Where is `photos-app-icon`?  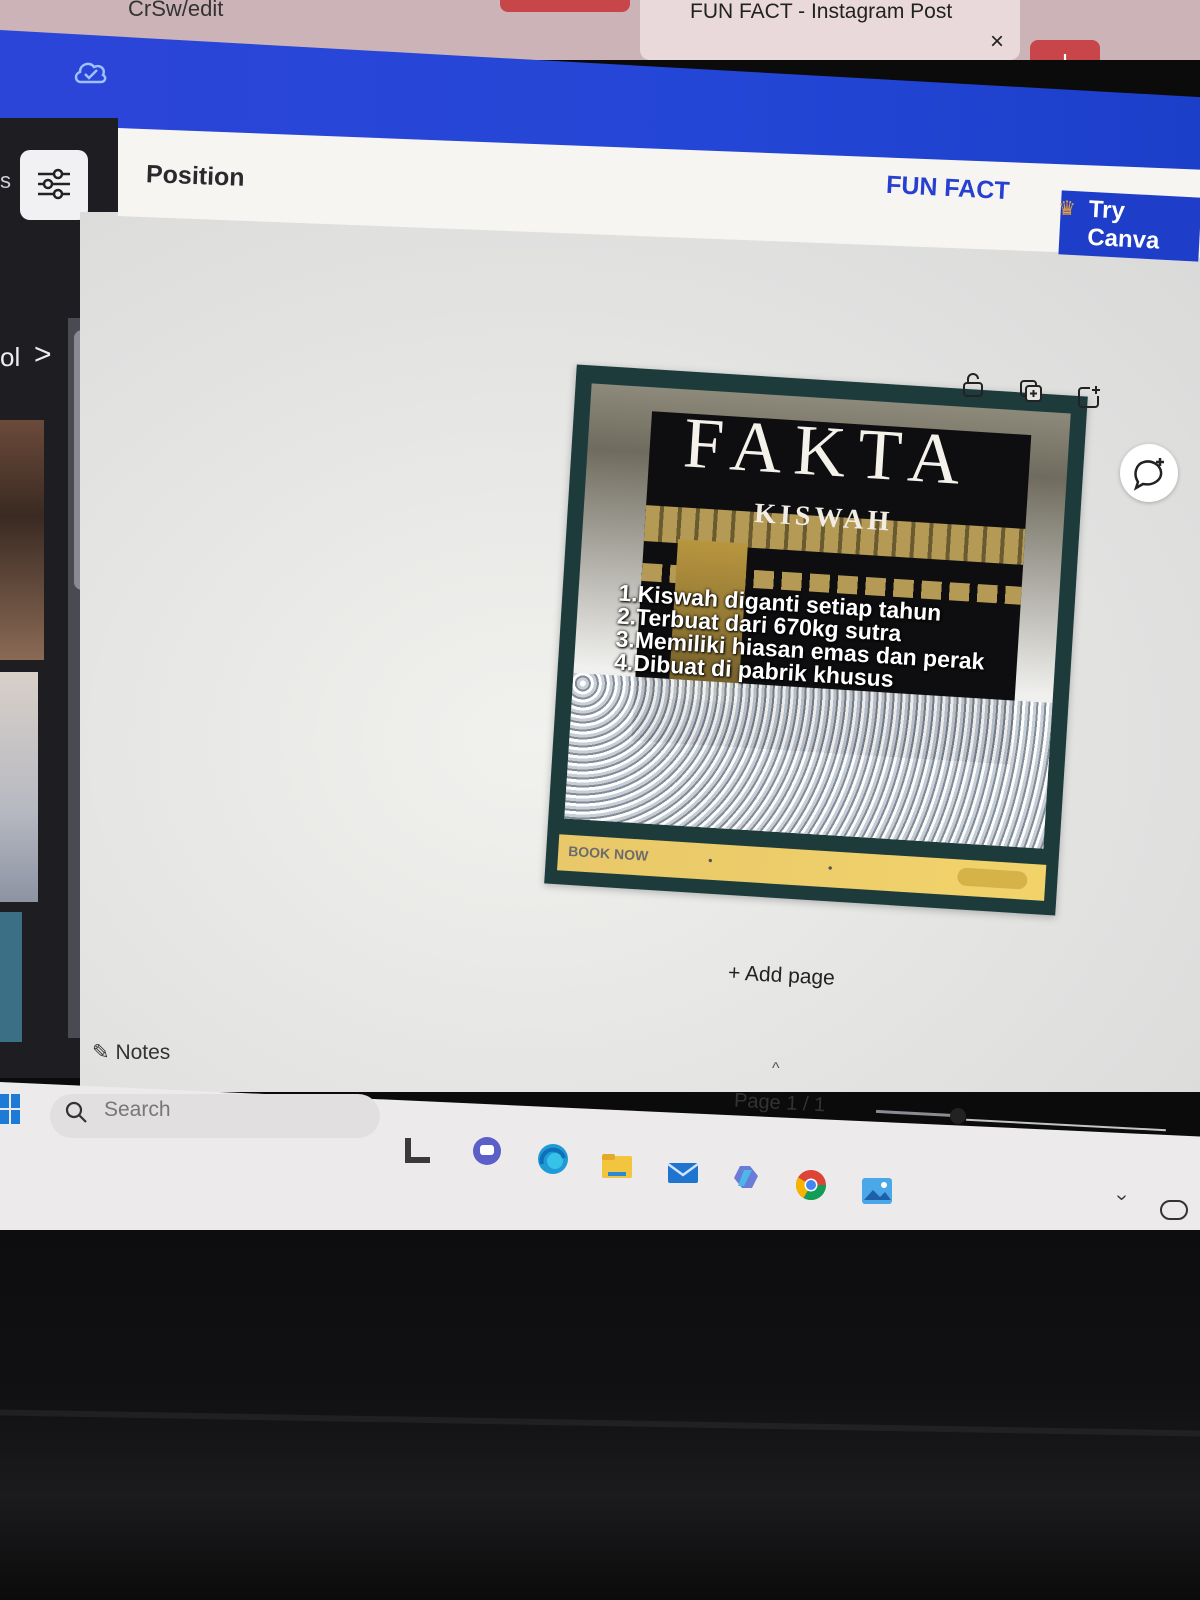
photos-app-icon is located at coordinates (877, 1191).